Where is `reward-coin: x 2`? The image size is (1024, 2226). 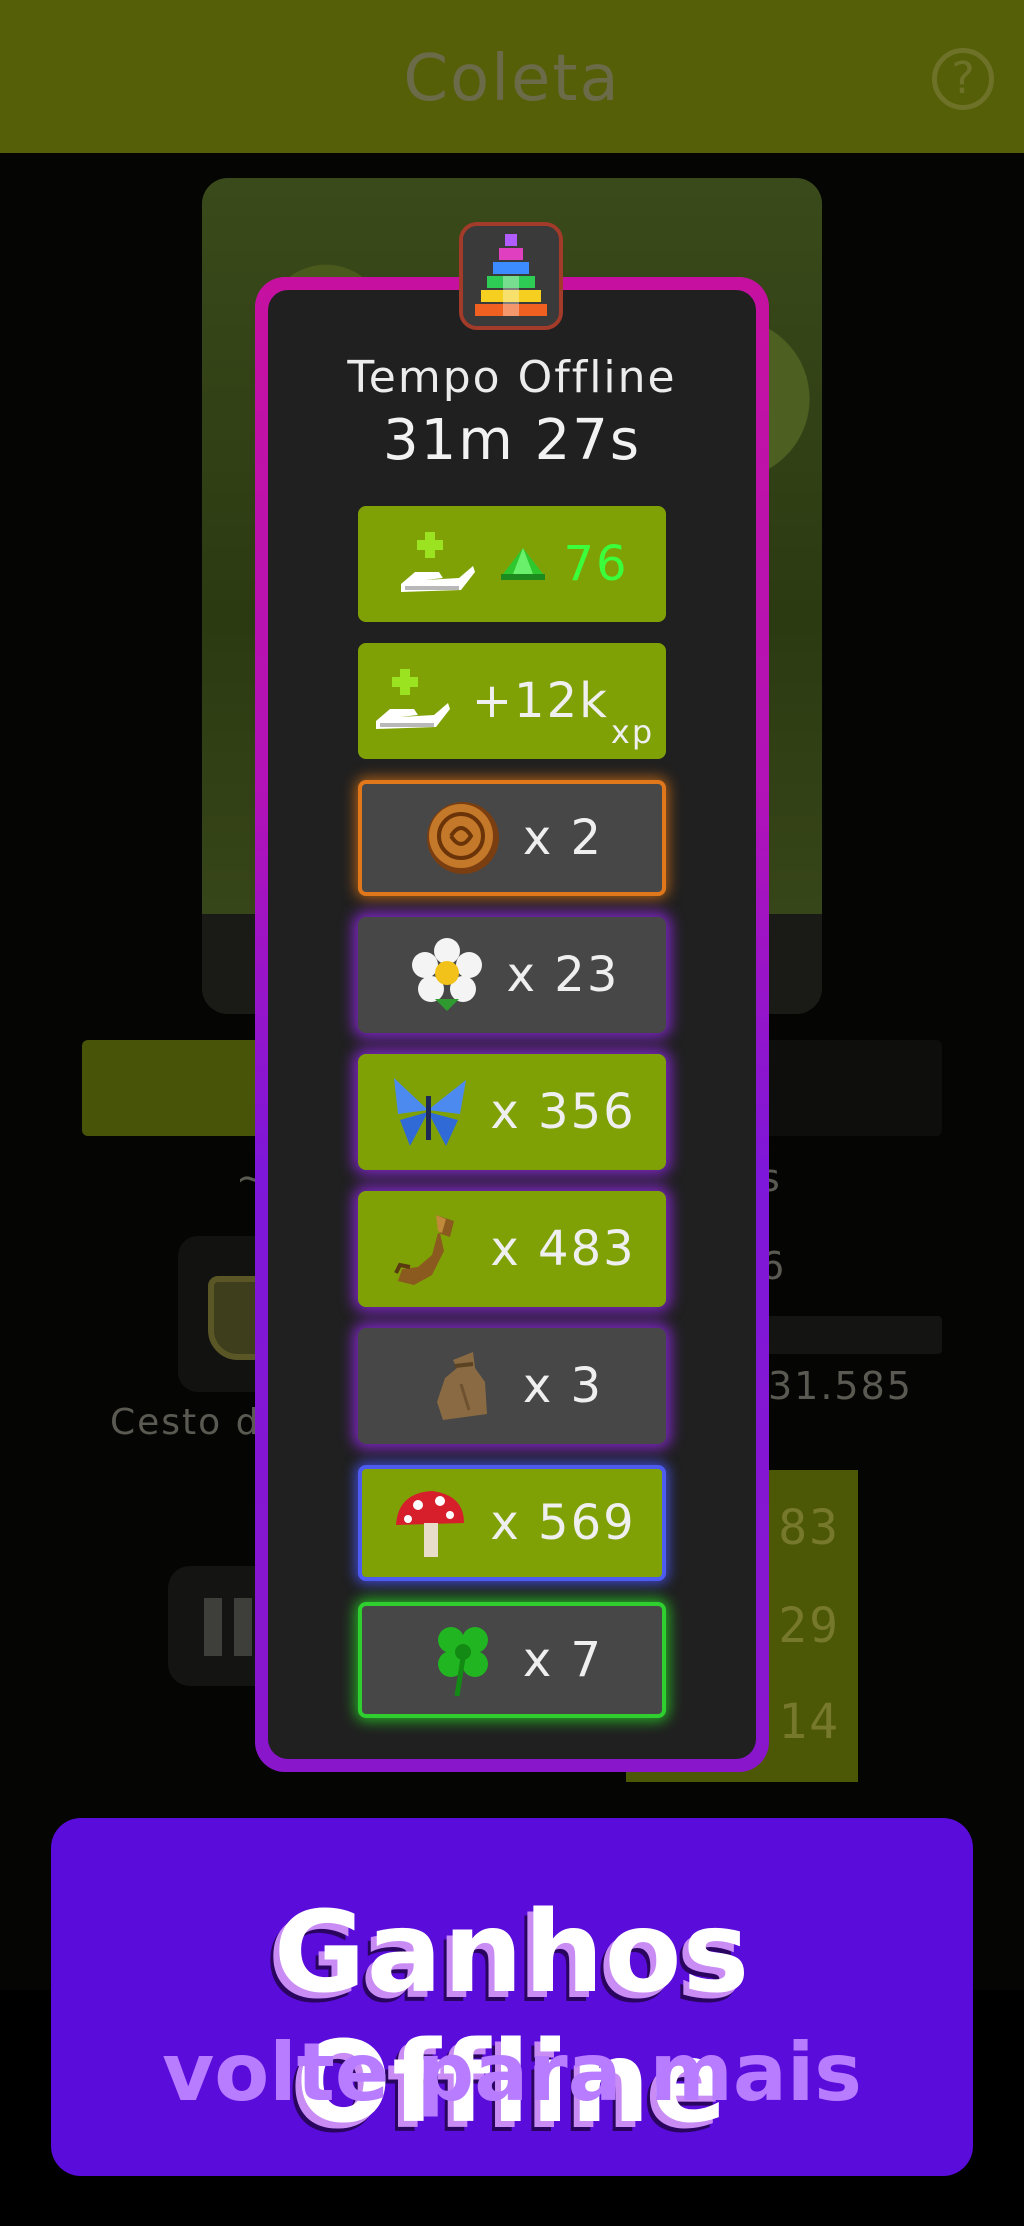 reward-coin: x 2 is located at coordinates (512, 838).